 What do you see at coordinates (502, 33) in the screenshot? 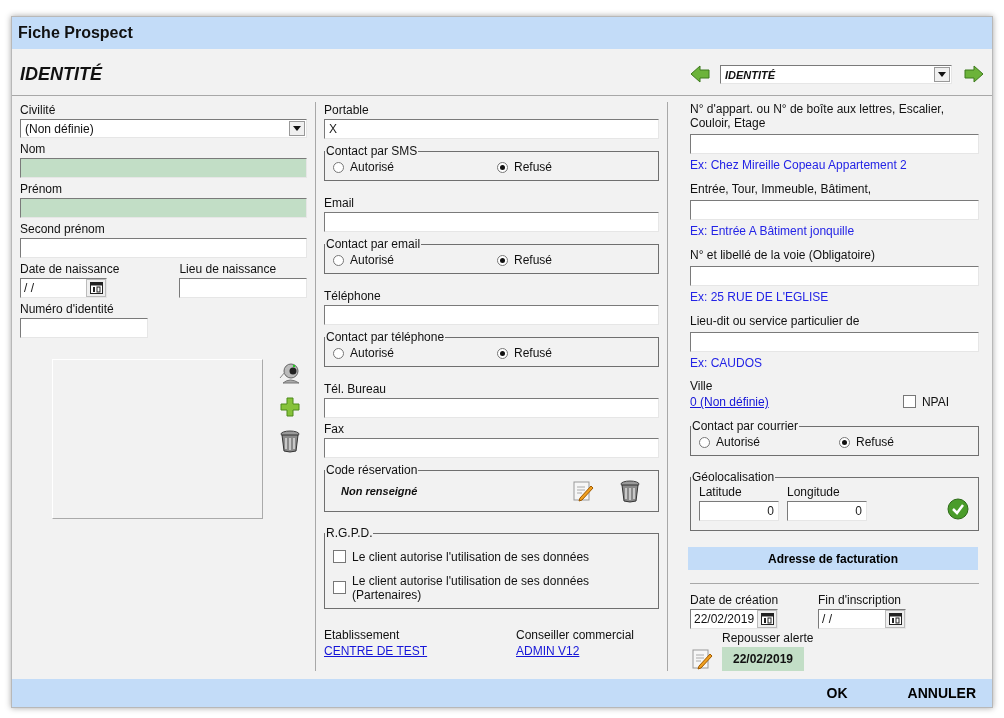
I see `window-title: Fiche Prospect` at bounding box center [502, 33].